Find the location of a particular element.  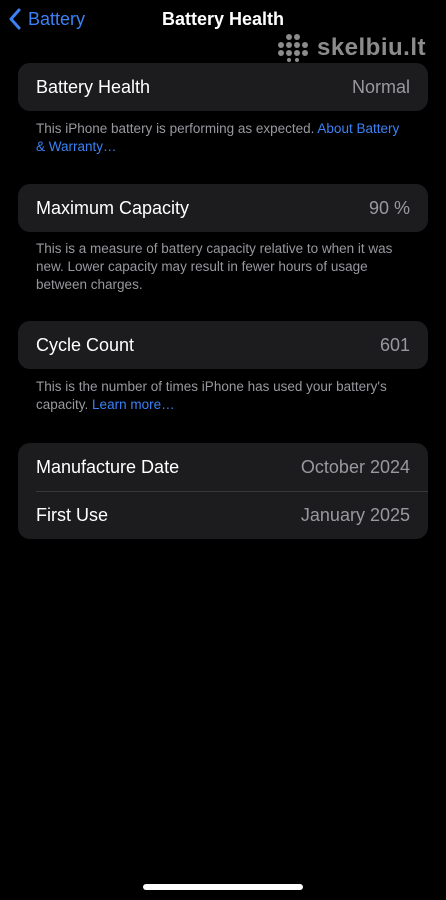

watermark: skelbiu.lt is located at coordinates (350, 48).